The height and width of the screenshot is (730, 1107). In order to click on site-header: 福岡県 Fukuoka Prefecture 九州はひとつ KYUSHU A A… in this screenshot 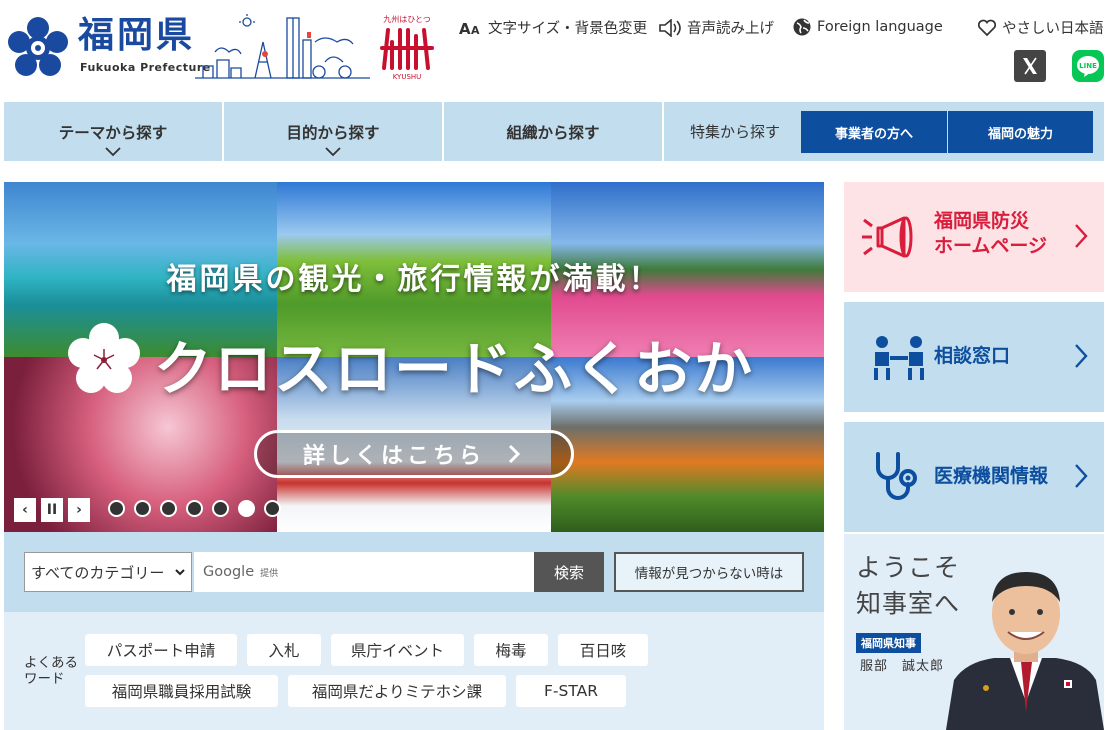, I will do `click(553, 50)`.